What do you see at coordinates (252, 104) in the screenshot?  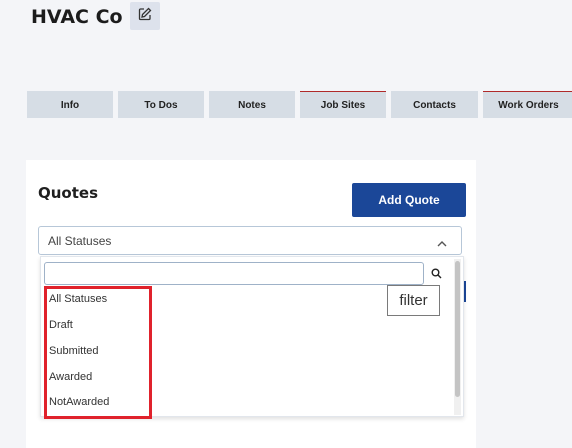 I see `tab-notes: Notes` at bounding box center [252, 104].